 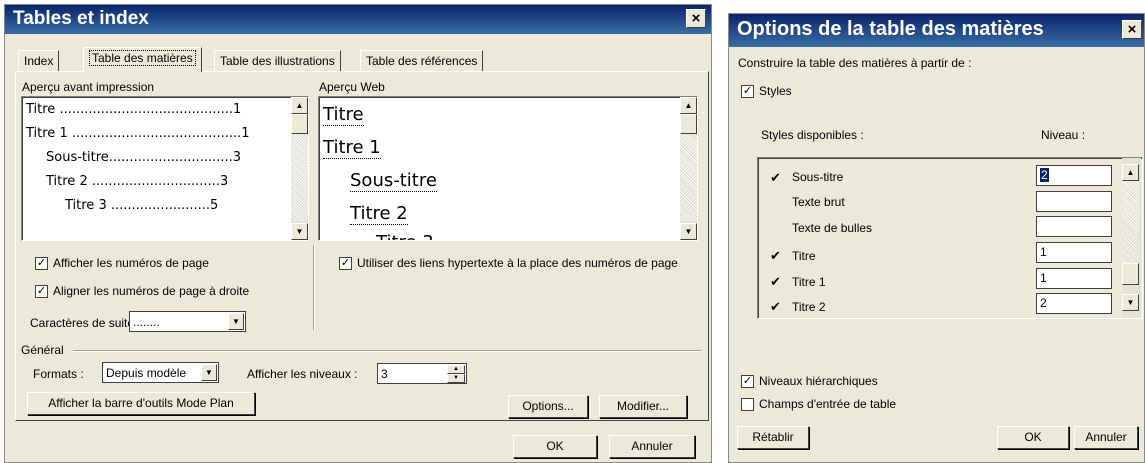 I want to click on tab-label: Table des matières, so click(x=142, y=58).